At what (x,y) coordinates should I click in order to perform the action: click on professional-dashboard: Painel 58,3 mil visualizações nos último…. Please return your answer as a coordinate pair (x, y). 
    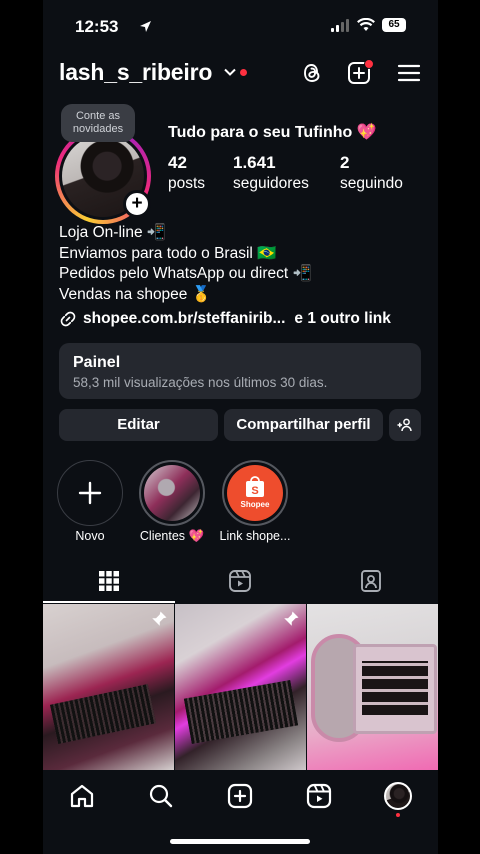
    Looking at the image, I should click on (240, 371).